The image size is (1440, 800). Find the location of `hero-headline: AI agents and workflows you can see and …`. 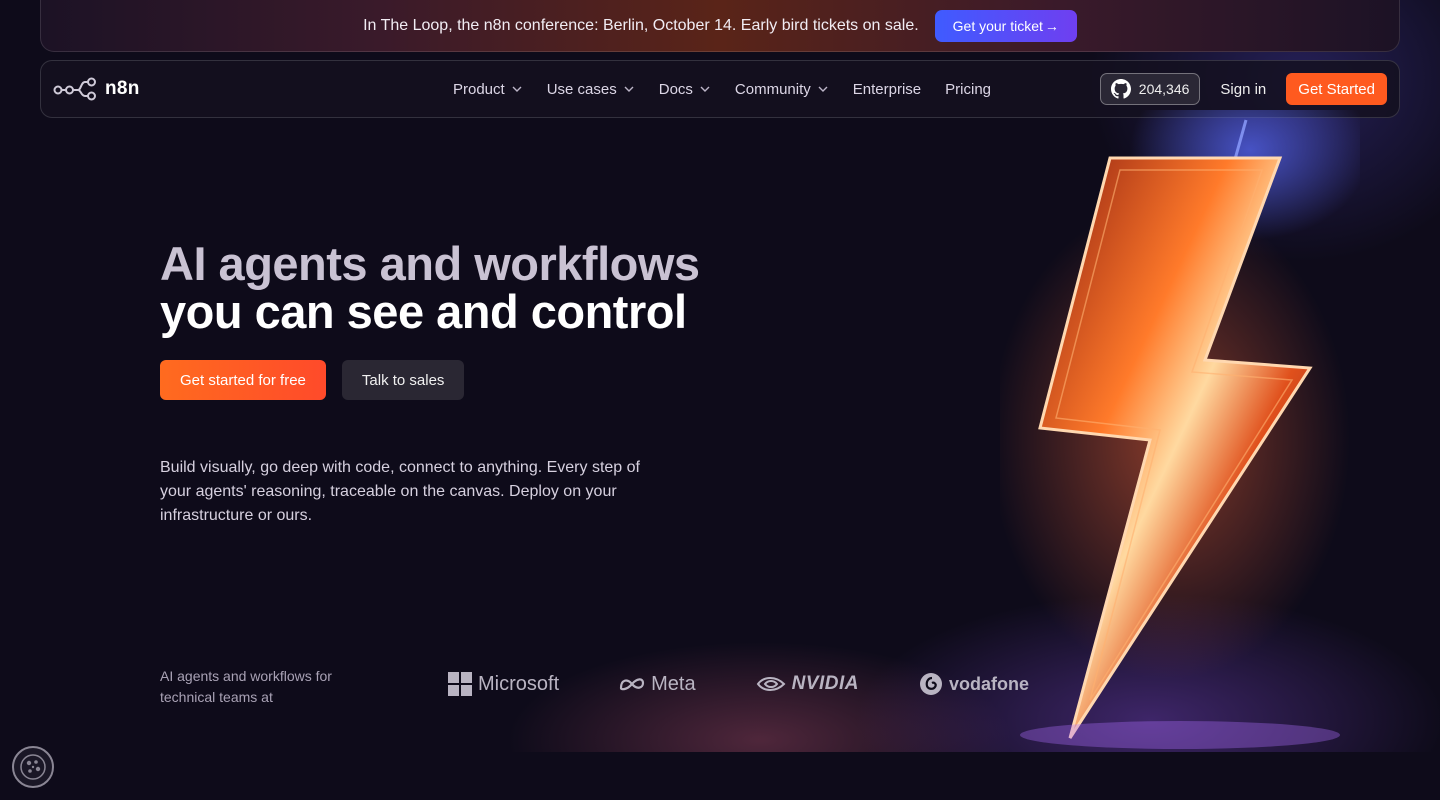

hero-headline: AI agents and workflows you can see and … is located at coordinates (430, 288).